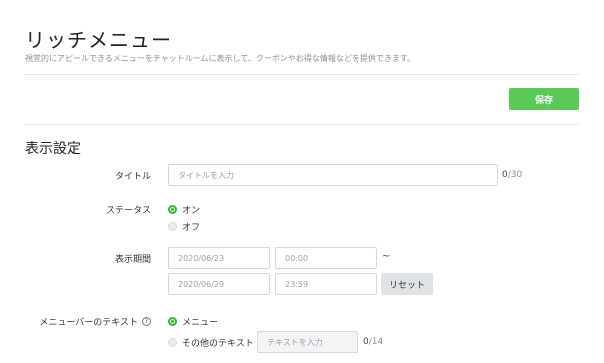 The height and width of the screenshot is (363, 604). What do you see at coordinates (407, 284) in the screenshot?
I see `reset-button: リセット` at bounding box center [407, 284].